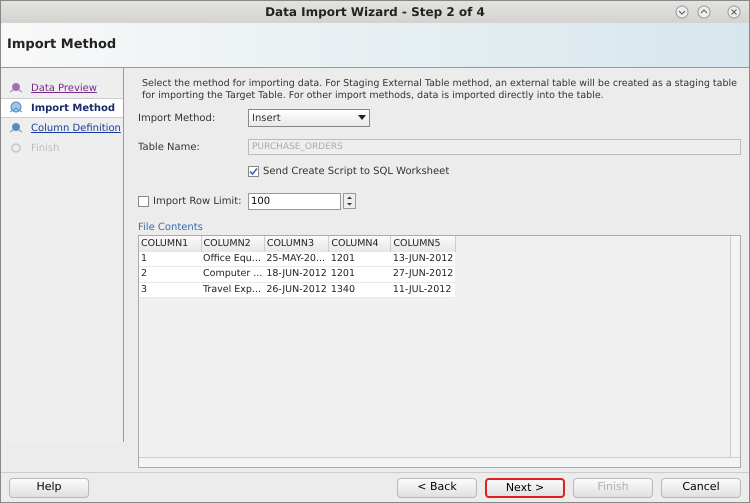  I want to click on step-item: Import Method, so click(62, 108).